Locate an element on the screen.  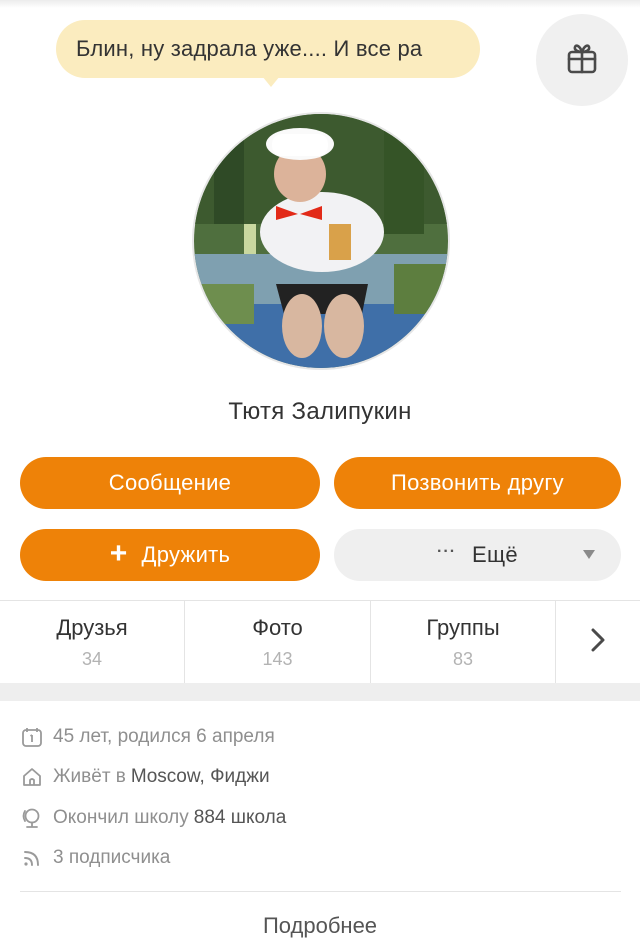
info-age-text: 45 лет, родился 6 апреля is located at coordinates (164, 736).